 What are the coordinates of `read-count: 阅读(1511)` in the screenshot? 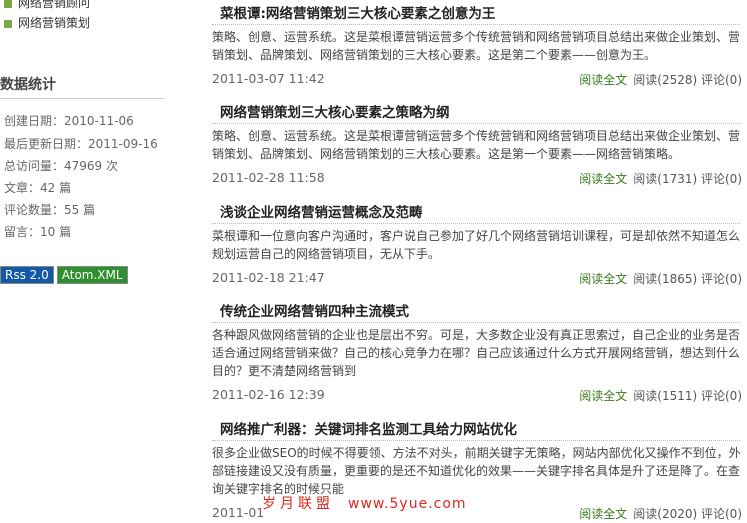 It's located at (665, 396).